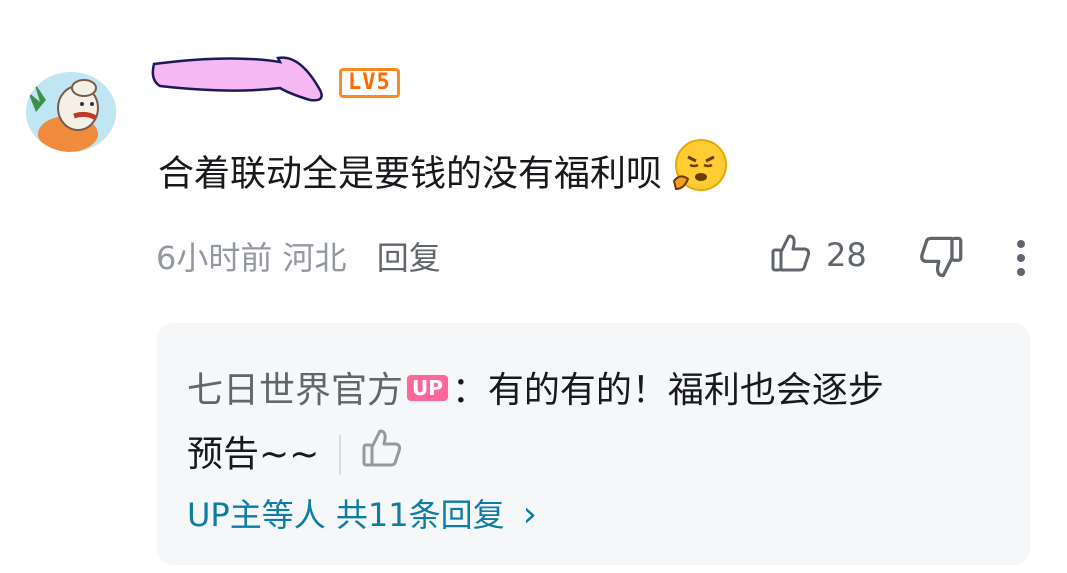 Image resolution: width=1067 pixels, height=573 pixels. I want to click on reply-thumbs-up-icon, so click(382, 454).